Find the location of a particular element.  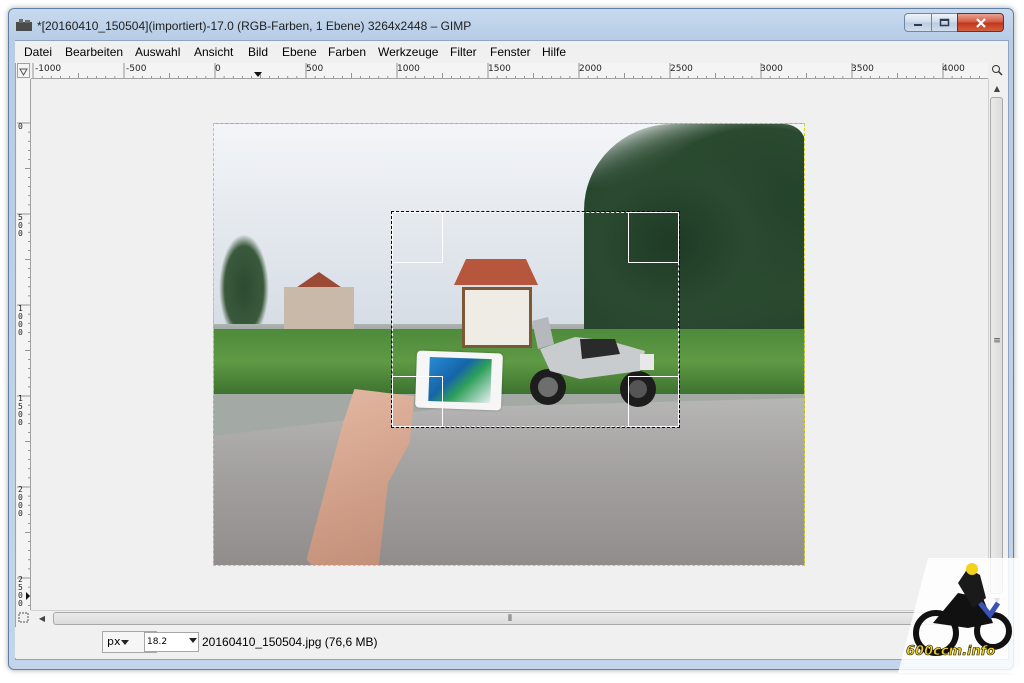

quick-mask-toggle is located at coordinates (23, 618).